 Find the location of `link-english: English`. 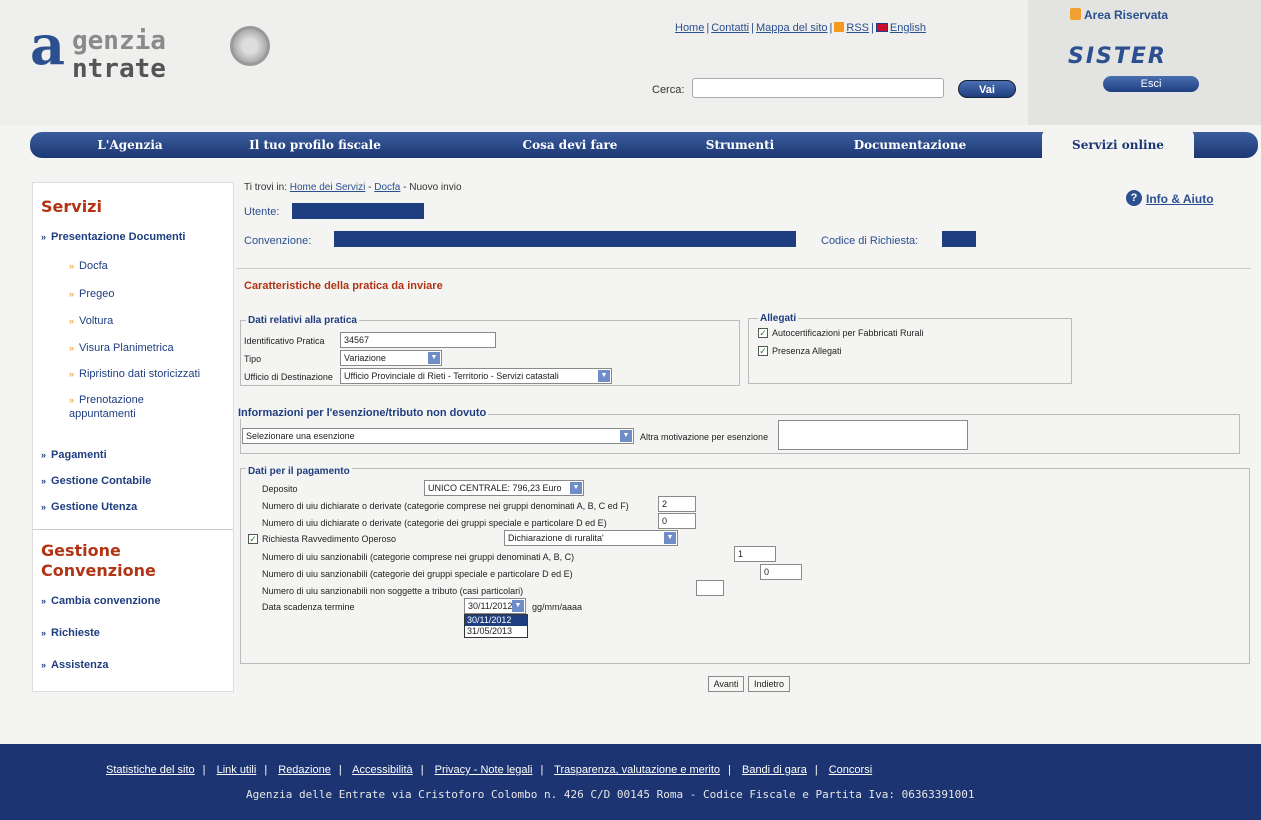

link-english: English is located at coordinates (908, 28).